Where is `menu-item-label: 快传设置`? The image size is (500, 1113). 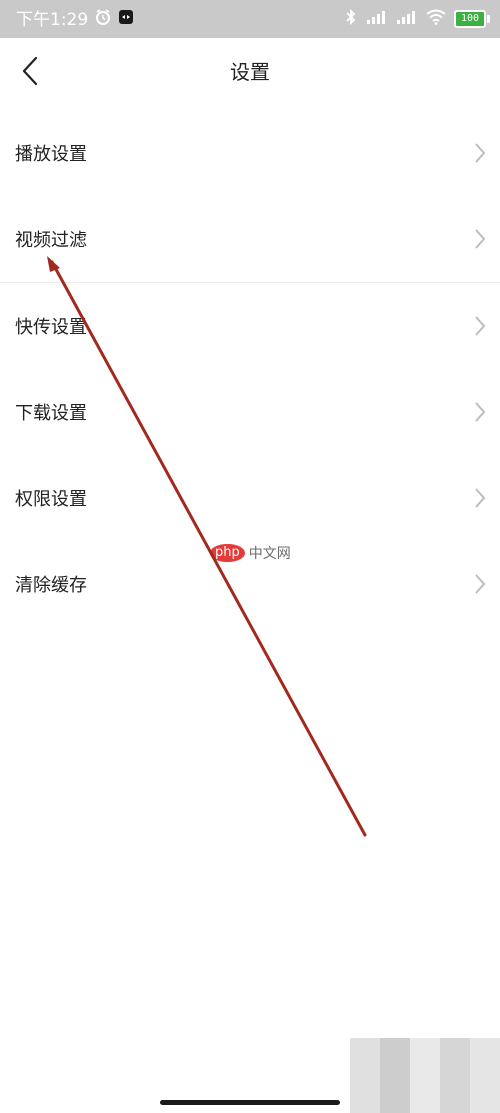 menu-item-label: 快传设置 is located at coordinates (51, 327).